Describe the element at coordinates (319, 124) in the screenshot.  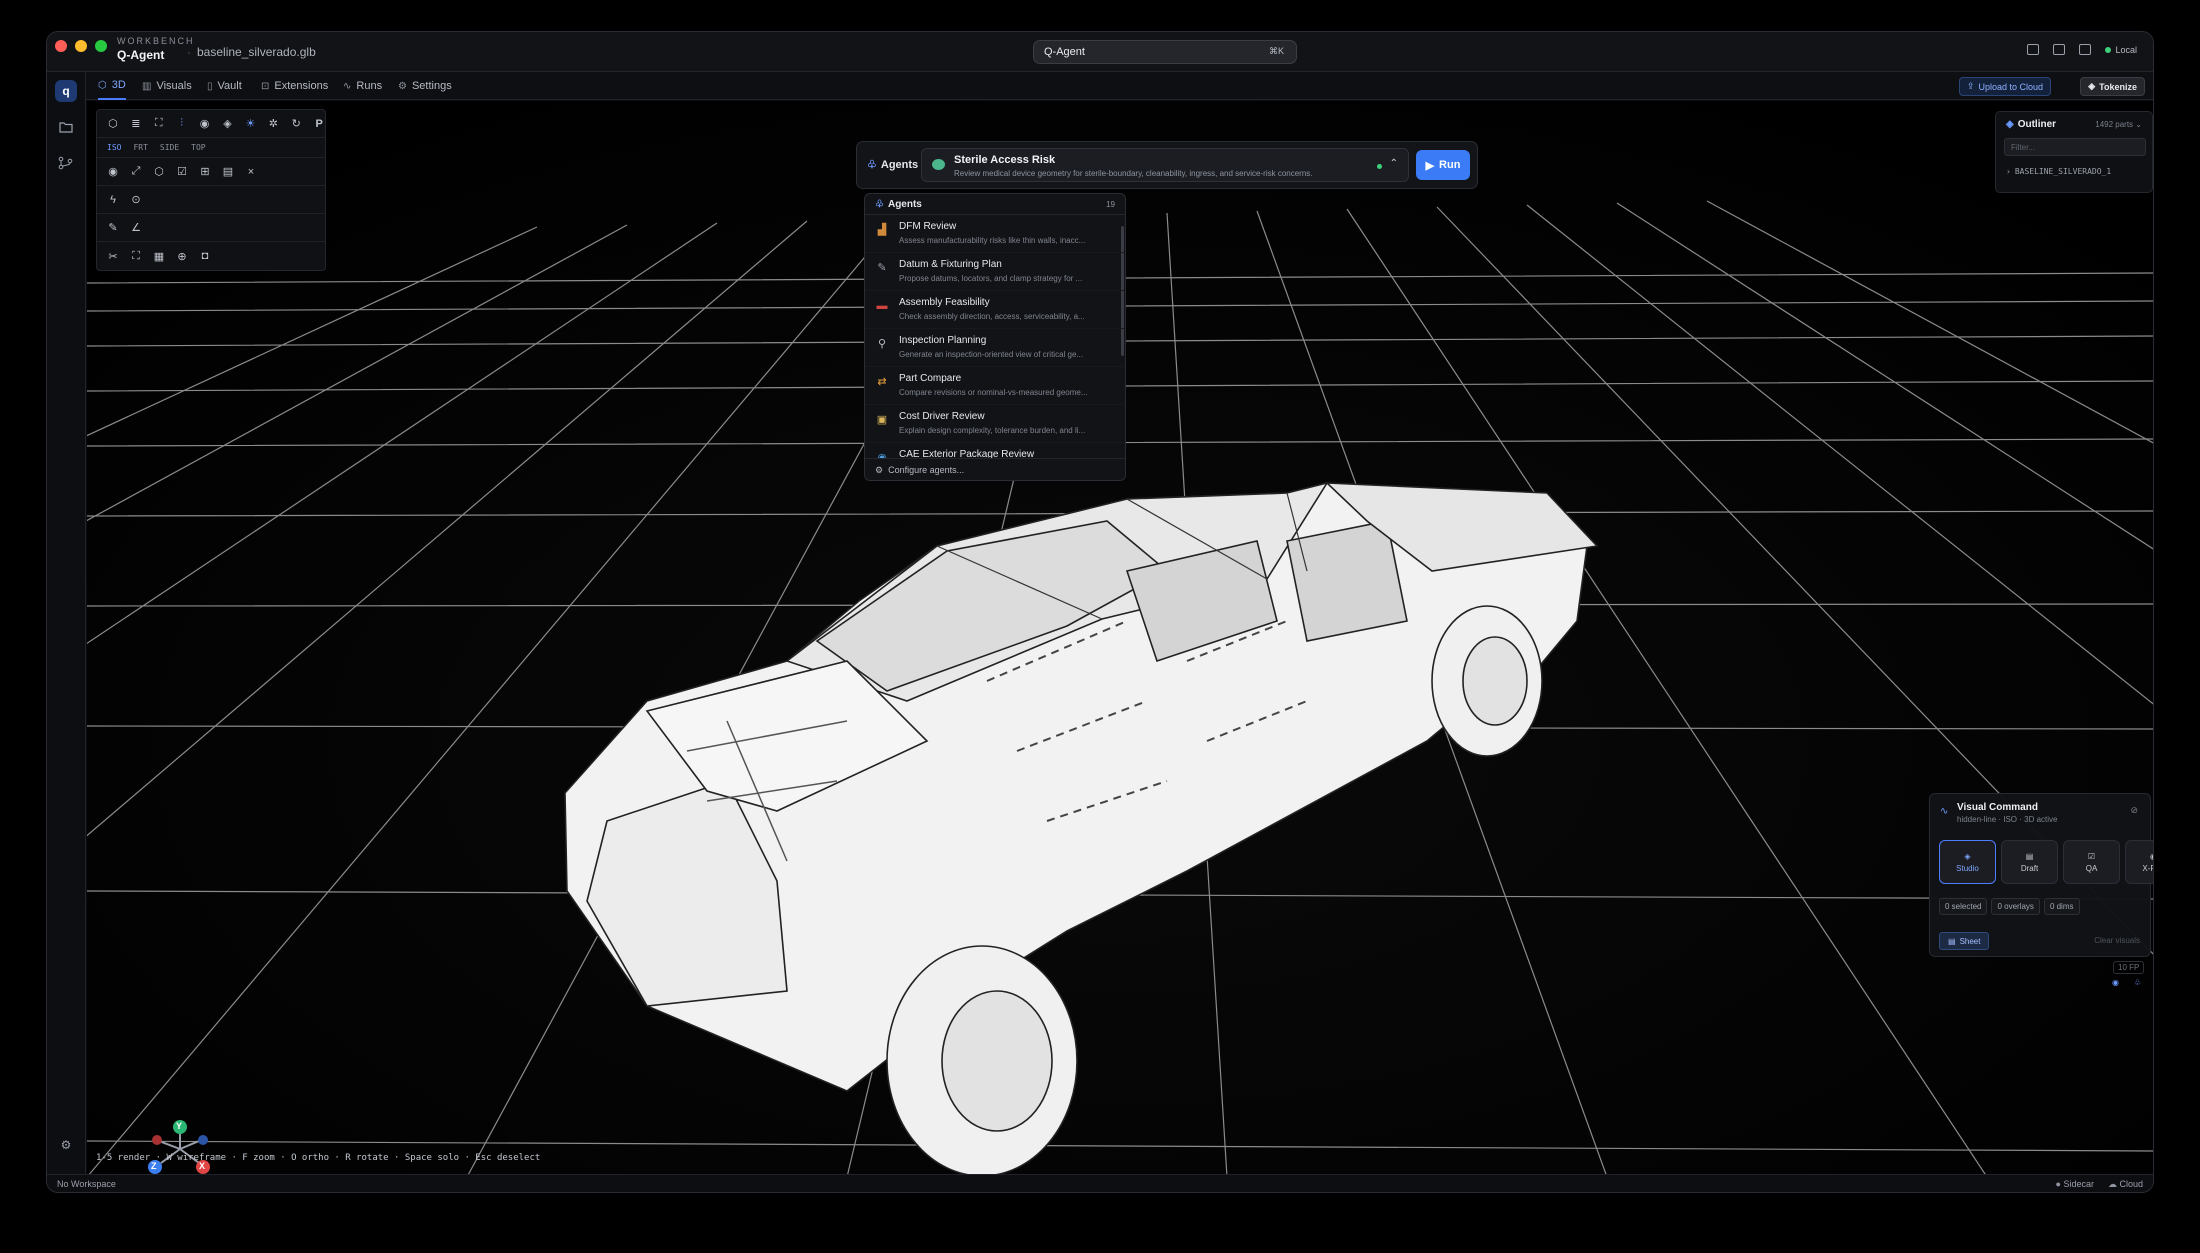
I see `perspective-toggle-icon: P` at that location.